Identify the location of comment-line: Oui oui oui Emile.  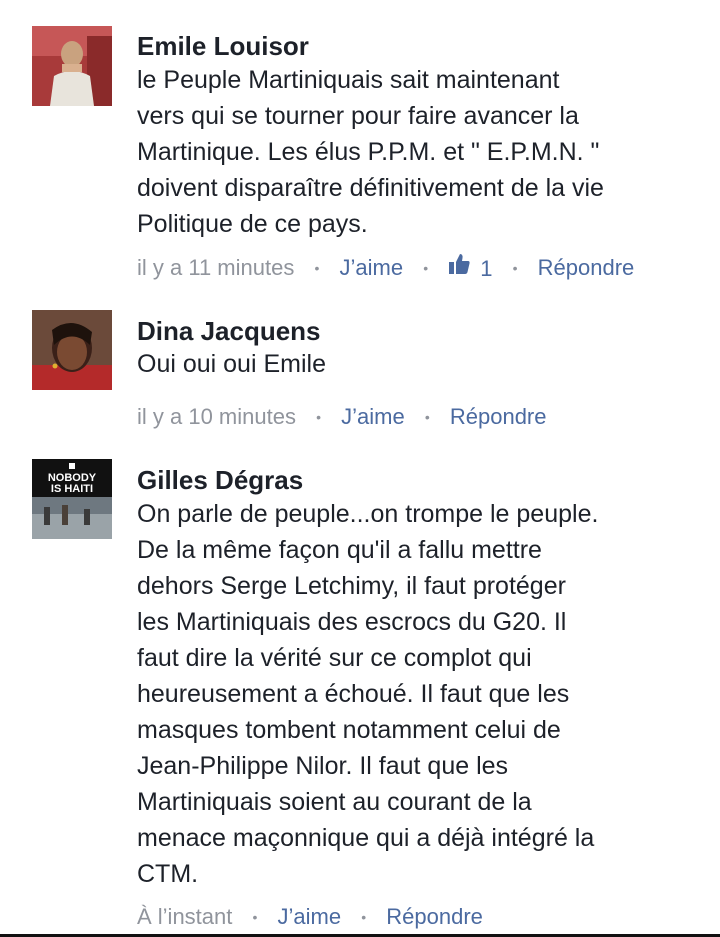
(231, 364).